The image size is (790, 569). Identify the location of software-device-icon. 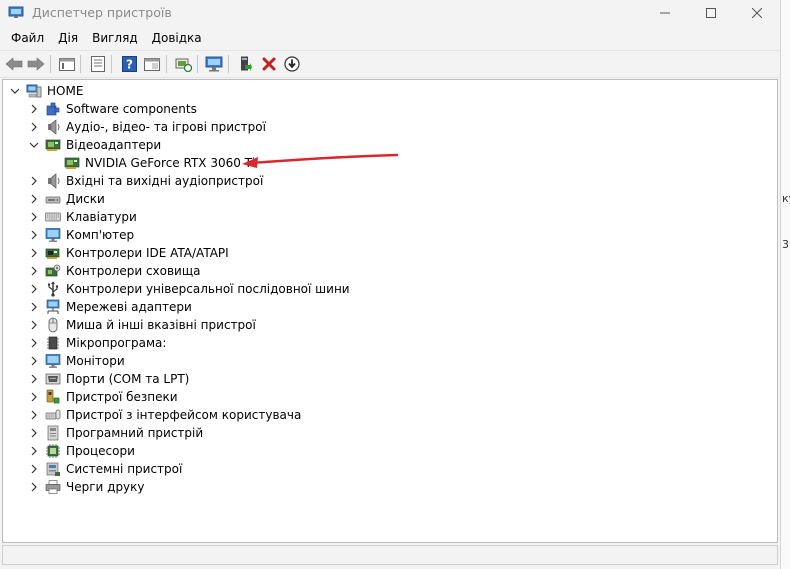
(53, 433).